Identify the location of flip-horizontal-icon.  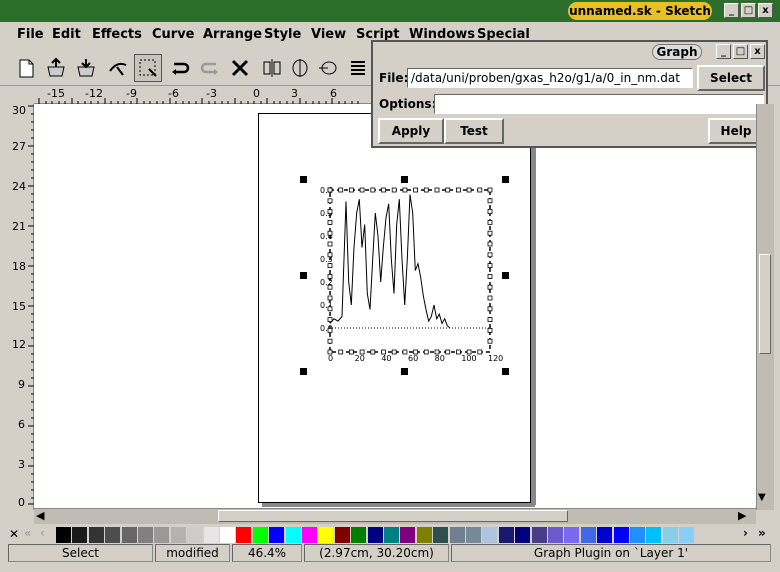
(272, 68).